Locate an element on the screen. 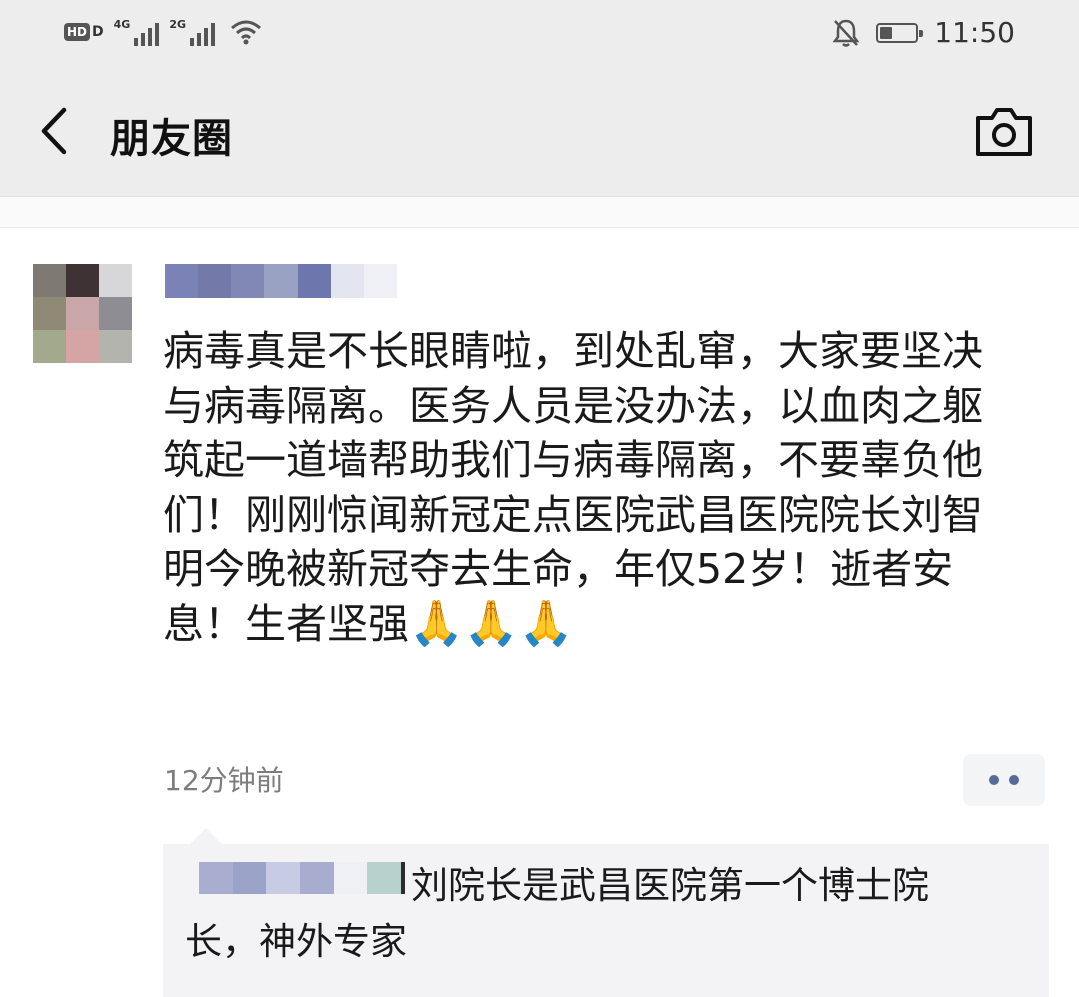 The width and height of the screenshot is (1079, 997). nickname-blurred is located at coordinates (281, 281).